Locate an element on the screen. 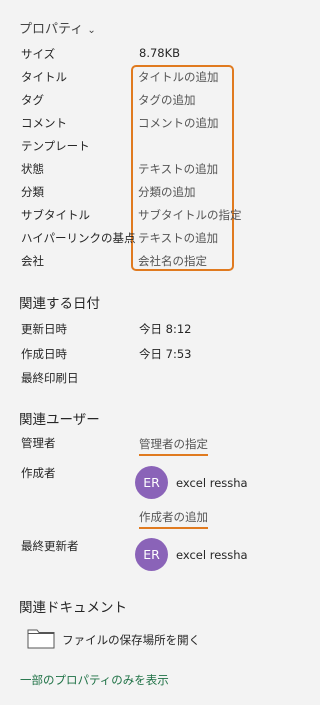 The image size is (320, 705). properties-header: プロパティ ⌄ is located at coordinates (57, 27).